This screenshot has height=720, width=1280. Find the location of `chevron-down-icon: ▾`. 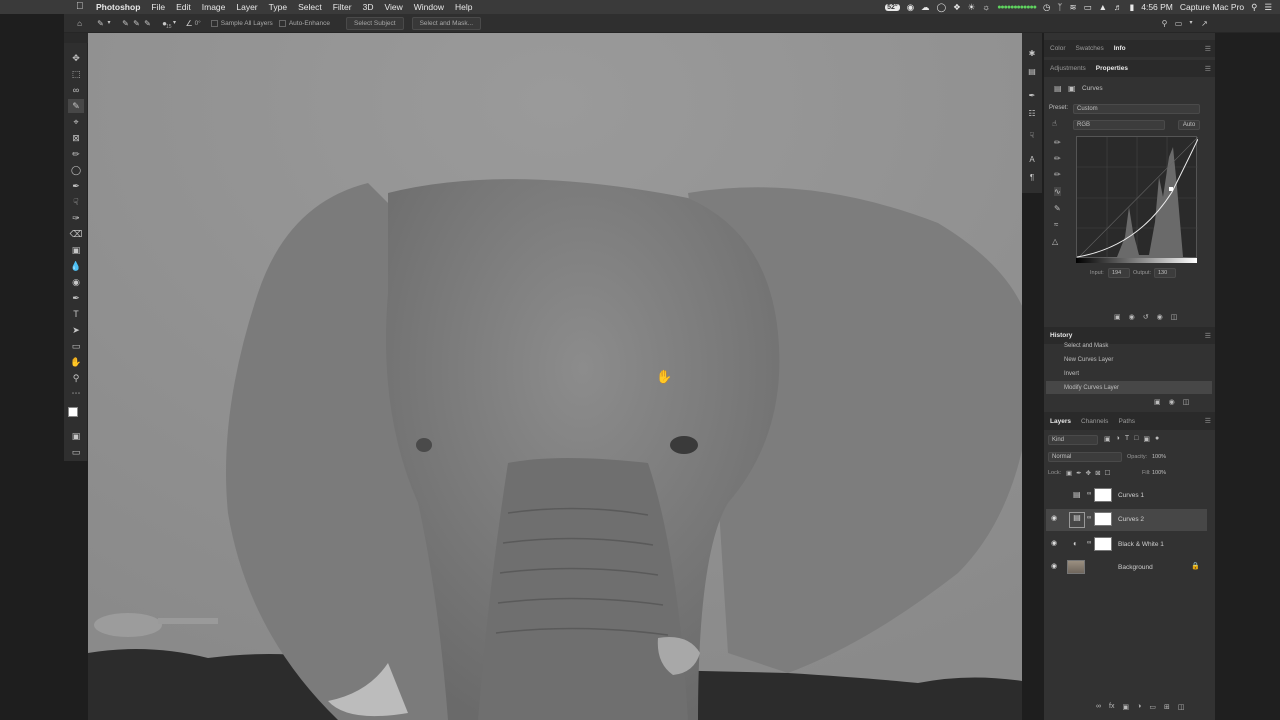

chevron-down-icon: ▾ is located at coordinates (175, 23).